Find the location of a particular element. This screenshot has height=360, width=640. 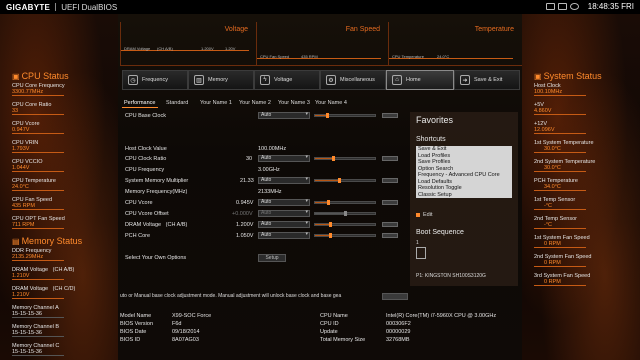

subtab-your-name-3: Your Name 3 is located at coordinates (294, 103).